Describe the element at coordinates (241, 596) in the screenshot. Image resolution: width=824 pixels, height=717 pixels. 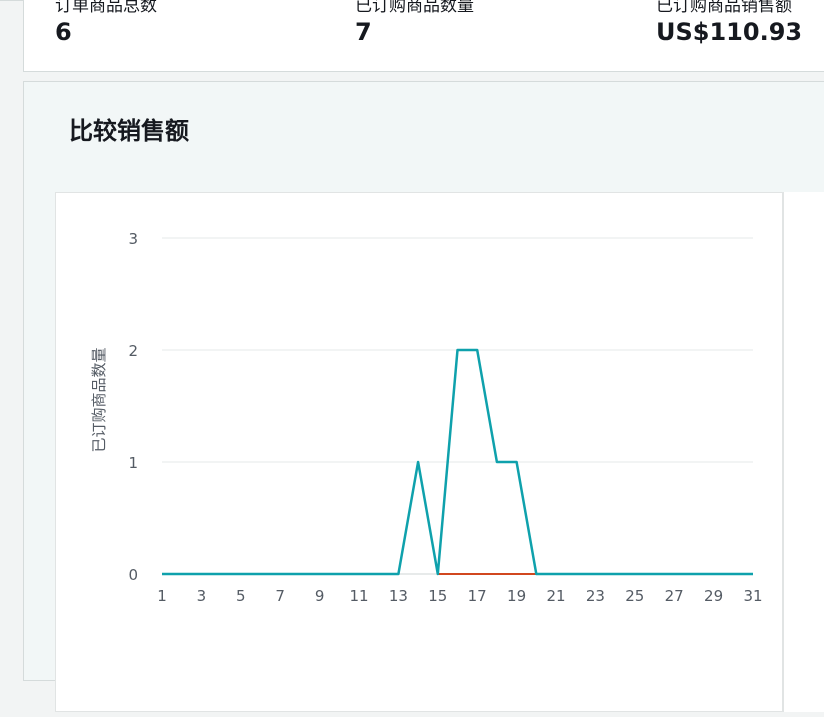
I see `x-tick-label: 5` at that location.